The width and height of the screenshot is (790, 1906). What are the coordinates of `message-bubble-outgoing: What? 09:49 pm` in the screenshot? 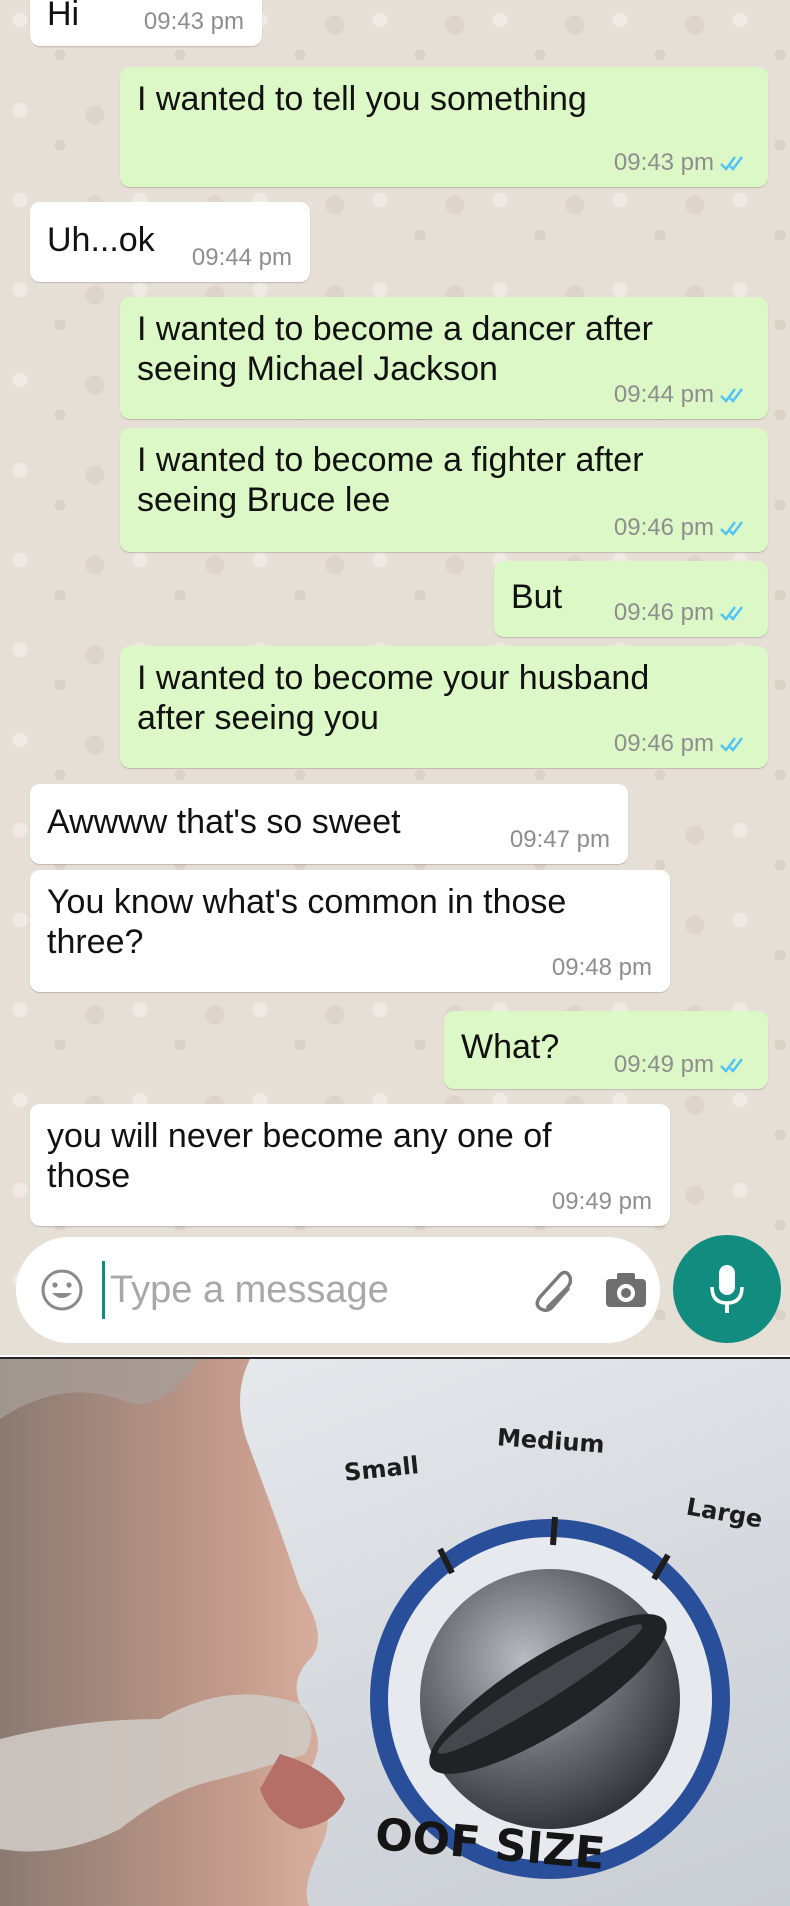 It's located at (606, 1050).